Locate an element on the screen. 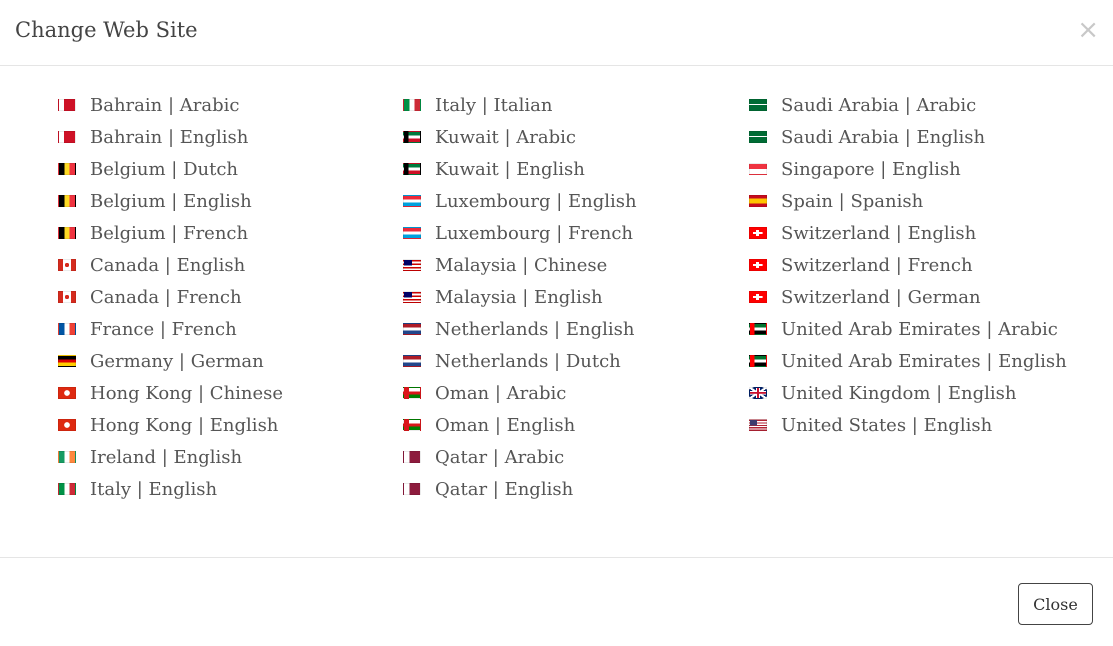 This screenshot has width=1113, height=646. site-option: Saudi Arabia | English is located at coordinates (908, 137).